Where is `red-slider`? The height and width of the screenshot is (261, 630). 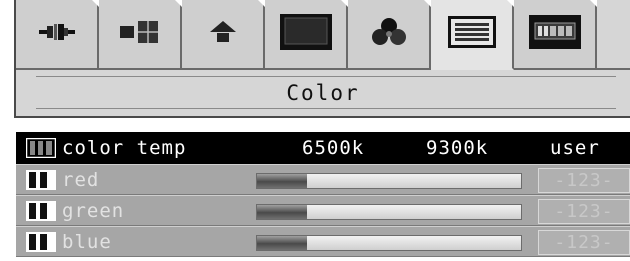 red-slider is located at coordinates (389, 181).